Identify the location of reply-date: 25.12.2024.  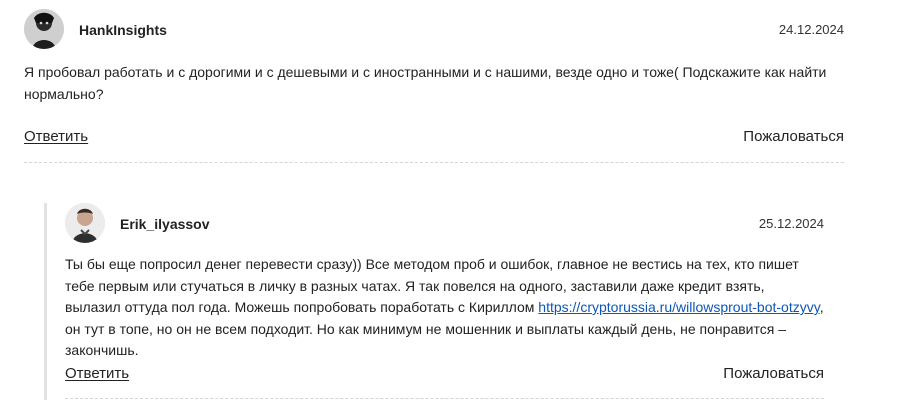
(791, 223).